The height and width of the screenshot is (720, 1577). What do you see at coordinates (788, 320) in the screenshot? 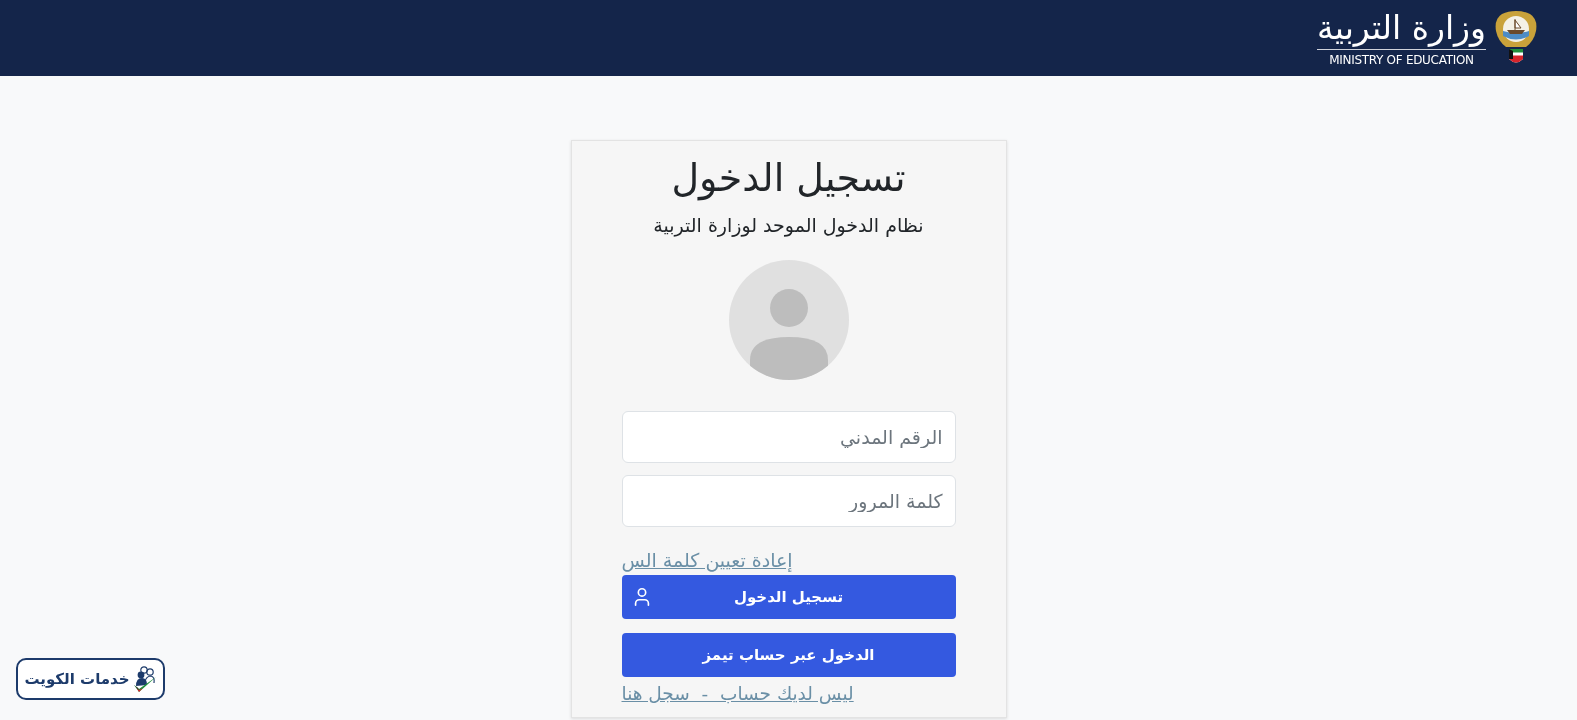
I see `avatar-icon` at bounding box center [788, 320].